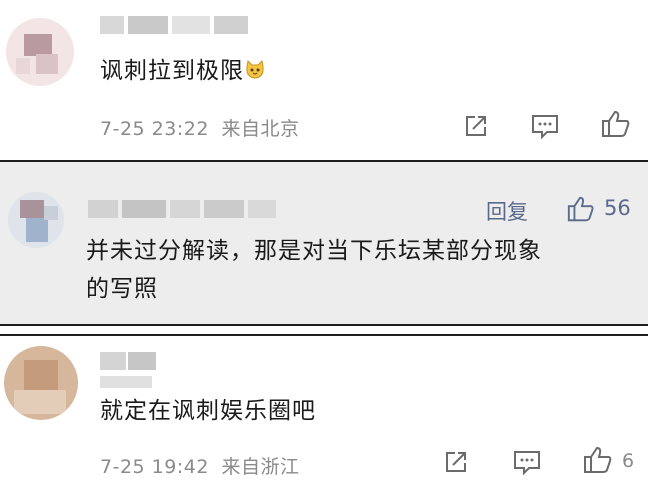 This screenshot has height=484, width=648. What do you see at coordinates (507, 211) in the screenshot?
I see `reply-button: 回复` at bounding box center [507, 211].